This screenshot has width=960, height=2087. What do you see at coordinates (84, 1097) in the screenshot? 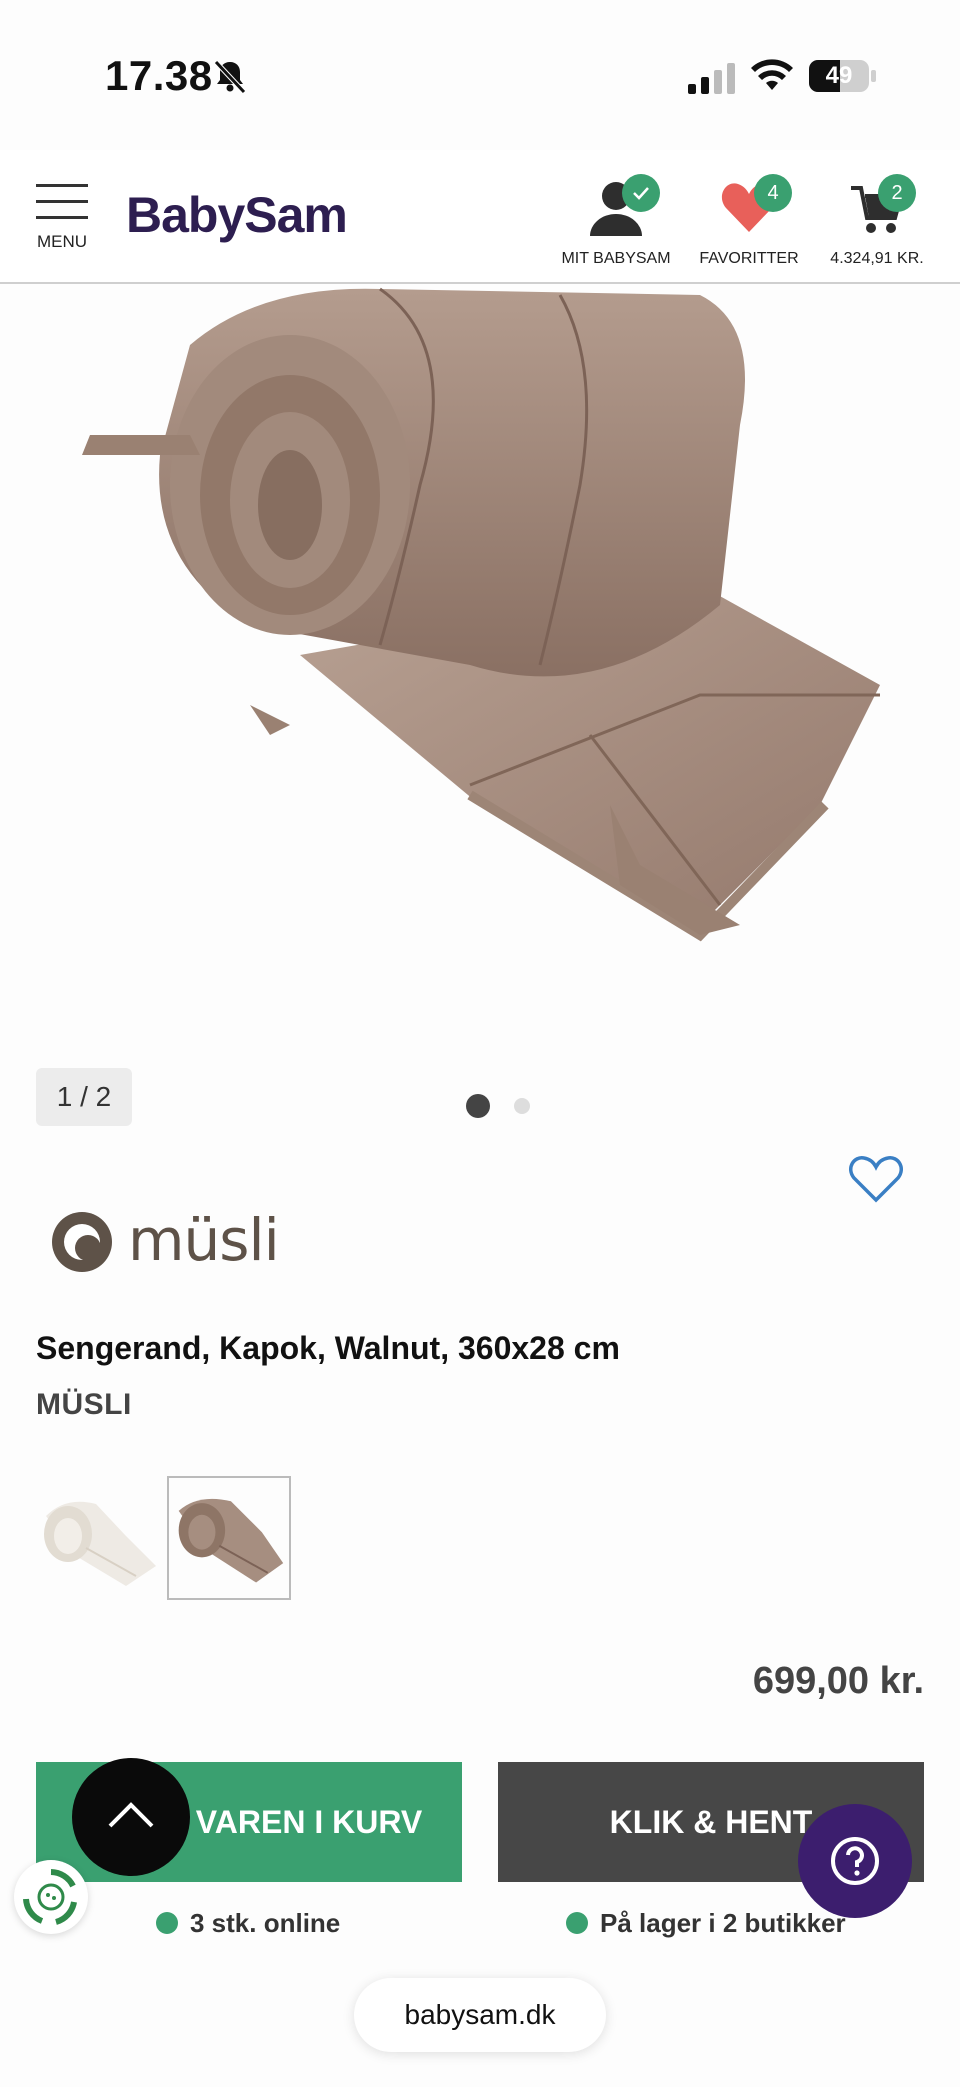
I see `image-counter: 1 / 2` at bounding box center [84, 1097].